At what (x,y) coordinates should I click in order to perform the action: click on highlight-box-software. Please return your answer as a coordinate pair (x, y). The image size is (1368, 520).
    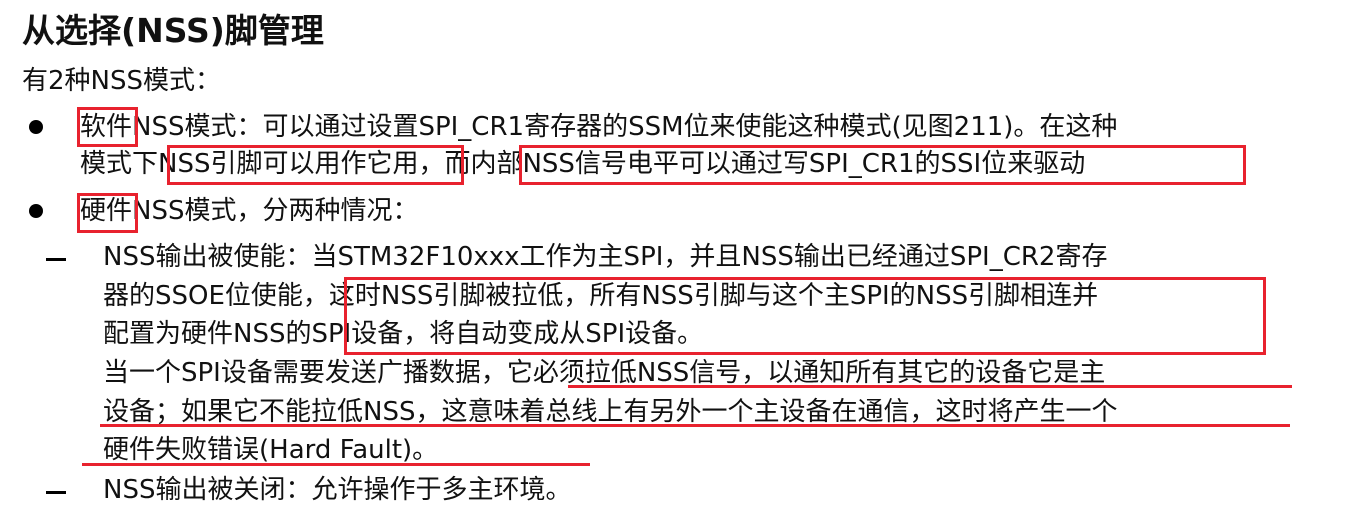
    Looking at the image, I should click on (107, 127).